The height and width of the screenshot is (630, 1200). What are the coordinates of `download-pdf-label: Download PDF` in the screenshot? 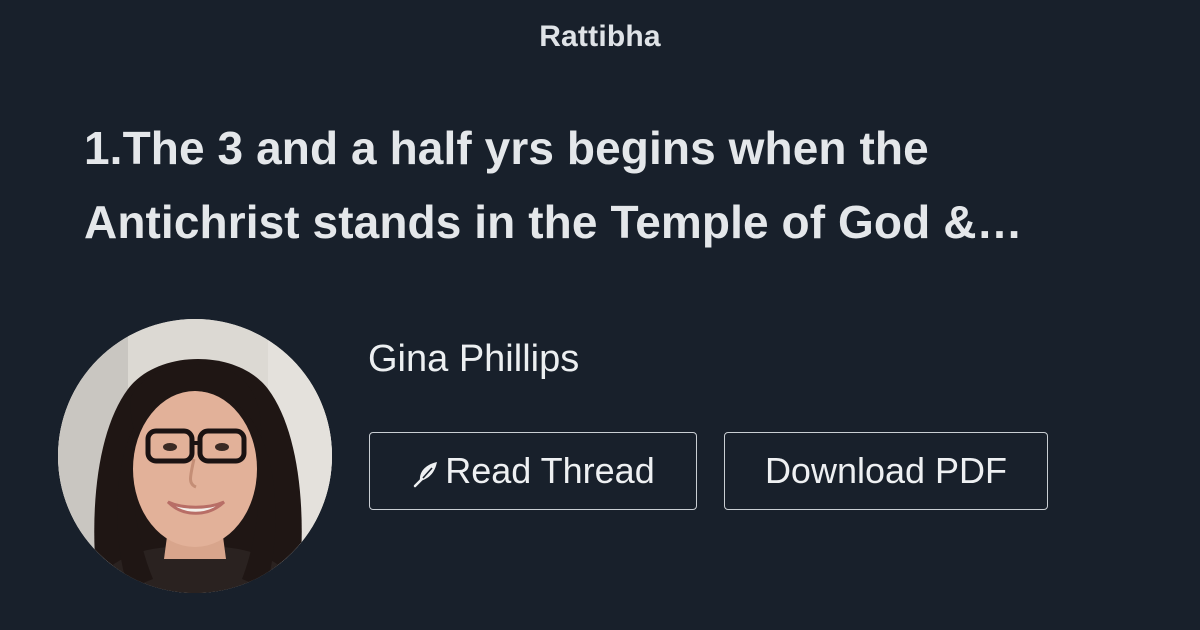 It's located at (886, 470).